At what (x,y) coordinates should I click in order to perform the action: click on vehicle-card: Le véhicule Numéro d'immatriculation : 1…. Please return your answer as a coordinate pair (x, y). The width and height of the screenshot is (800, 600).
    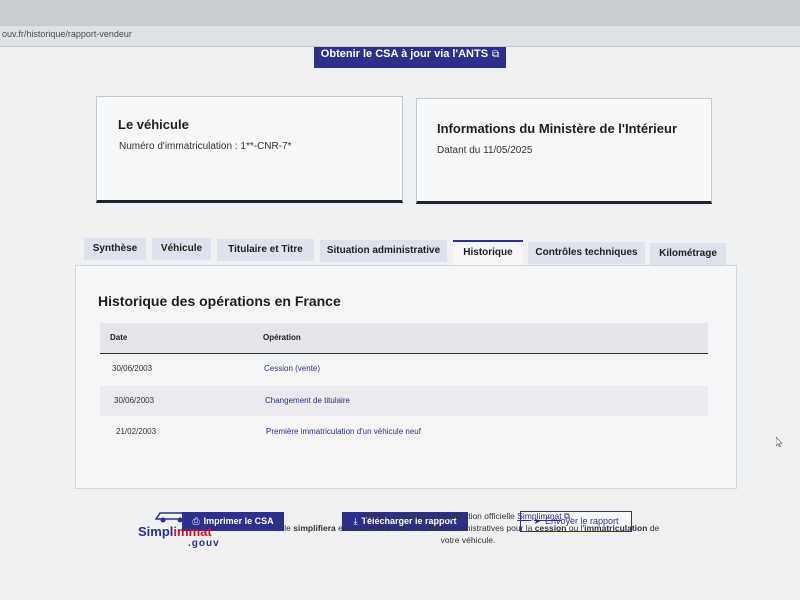
    Looking at the image, I should click on (249, 149).